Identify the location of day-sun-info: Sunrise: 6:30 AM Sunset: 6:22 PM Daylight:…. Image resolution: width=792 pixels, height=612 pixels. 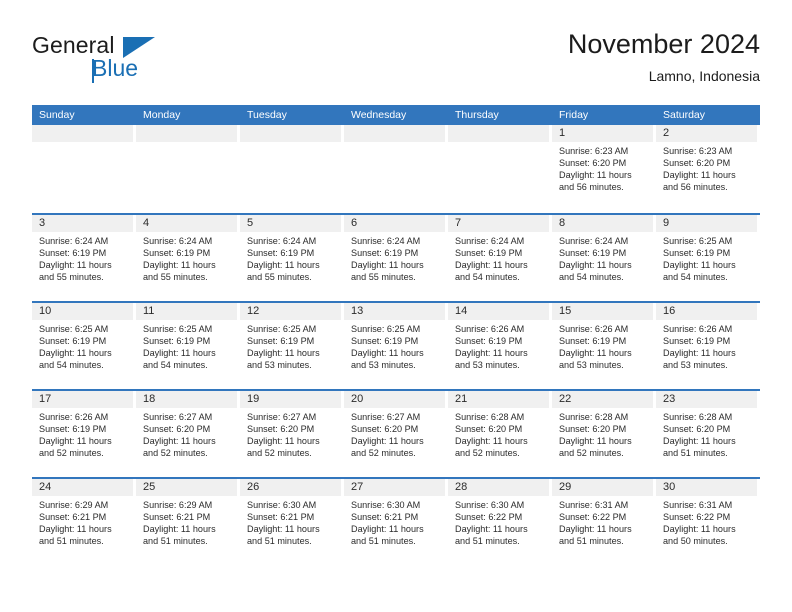
(498, 521).